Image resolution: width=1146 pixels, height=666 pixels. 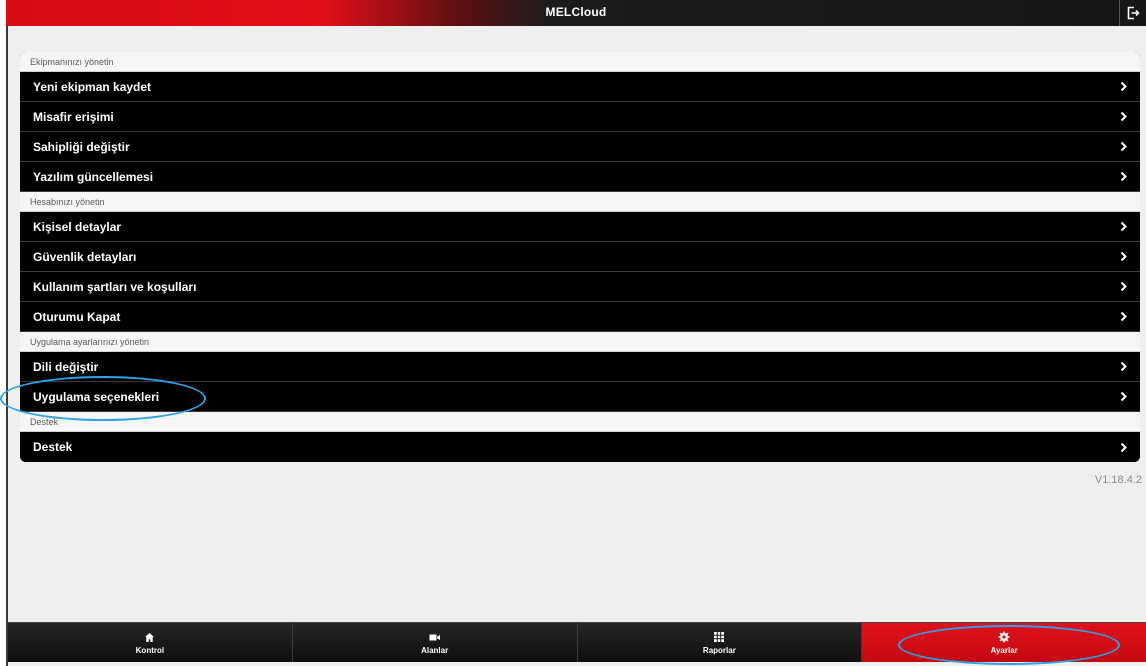 What do you see at coordinates (66, 366) in the screenshot?
I see `menu-item-label: Dili değiştir` at bounding box center [66, 366].